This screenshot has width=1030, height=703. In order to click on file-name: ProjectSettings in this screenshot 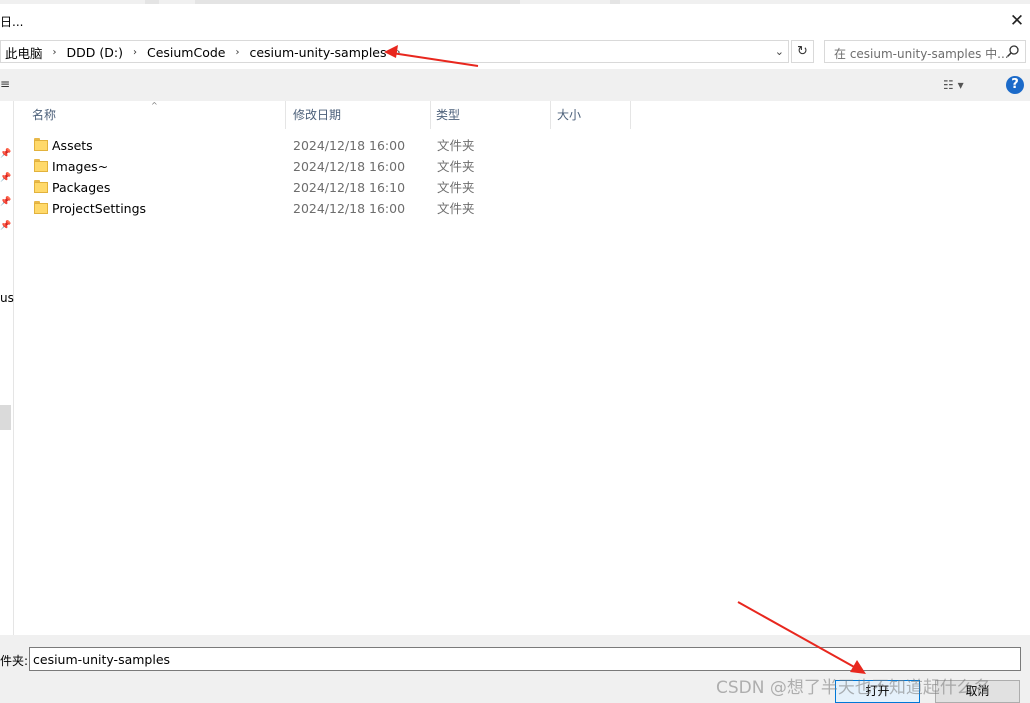, I will do `click(99, 208)`.